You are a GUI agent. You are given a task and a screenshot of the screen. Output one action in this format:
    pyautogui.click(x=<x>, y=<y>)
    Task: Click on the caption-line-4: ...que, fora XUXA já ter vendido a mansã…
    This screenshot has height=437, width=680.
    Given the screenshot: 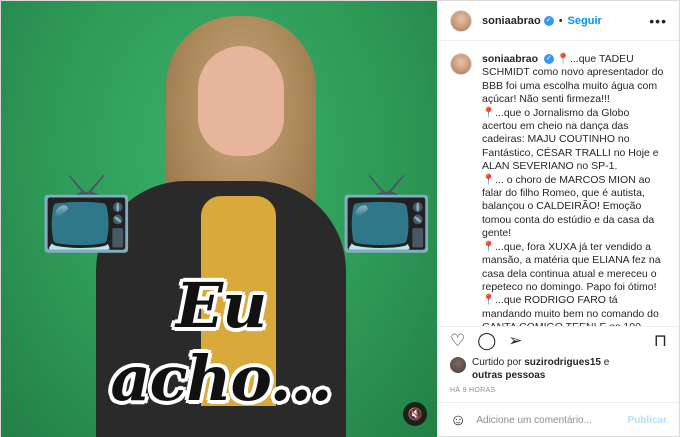 What is the action you would take?
    pyautogui.click(x=571, y=266)
    